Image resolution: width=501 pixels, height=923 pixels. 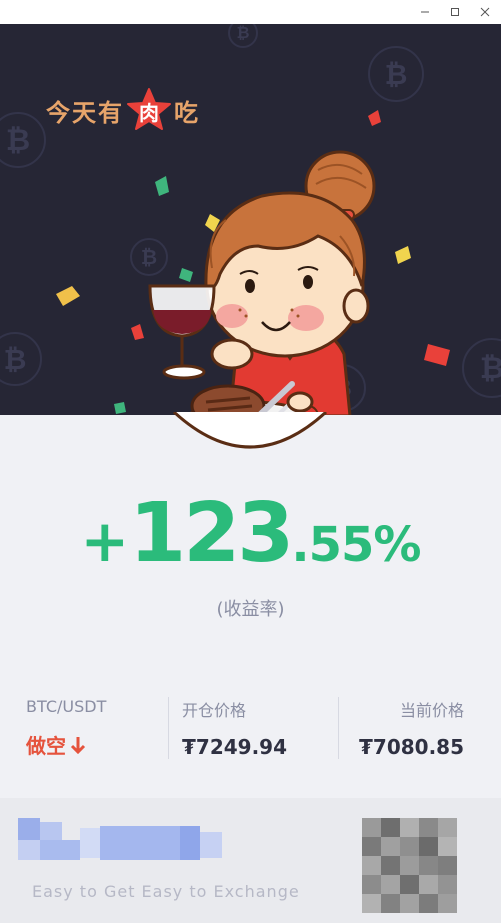 What do you see at coordinates (250, 12) in the screenshot?
I see `title-bar` at bounding box center [250, 12].